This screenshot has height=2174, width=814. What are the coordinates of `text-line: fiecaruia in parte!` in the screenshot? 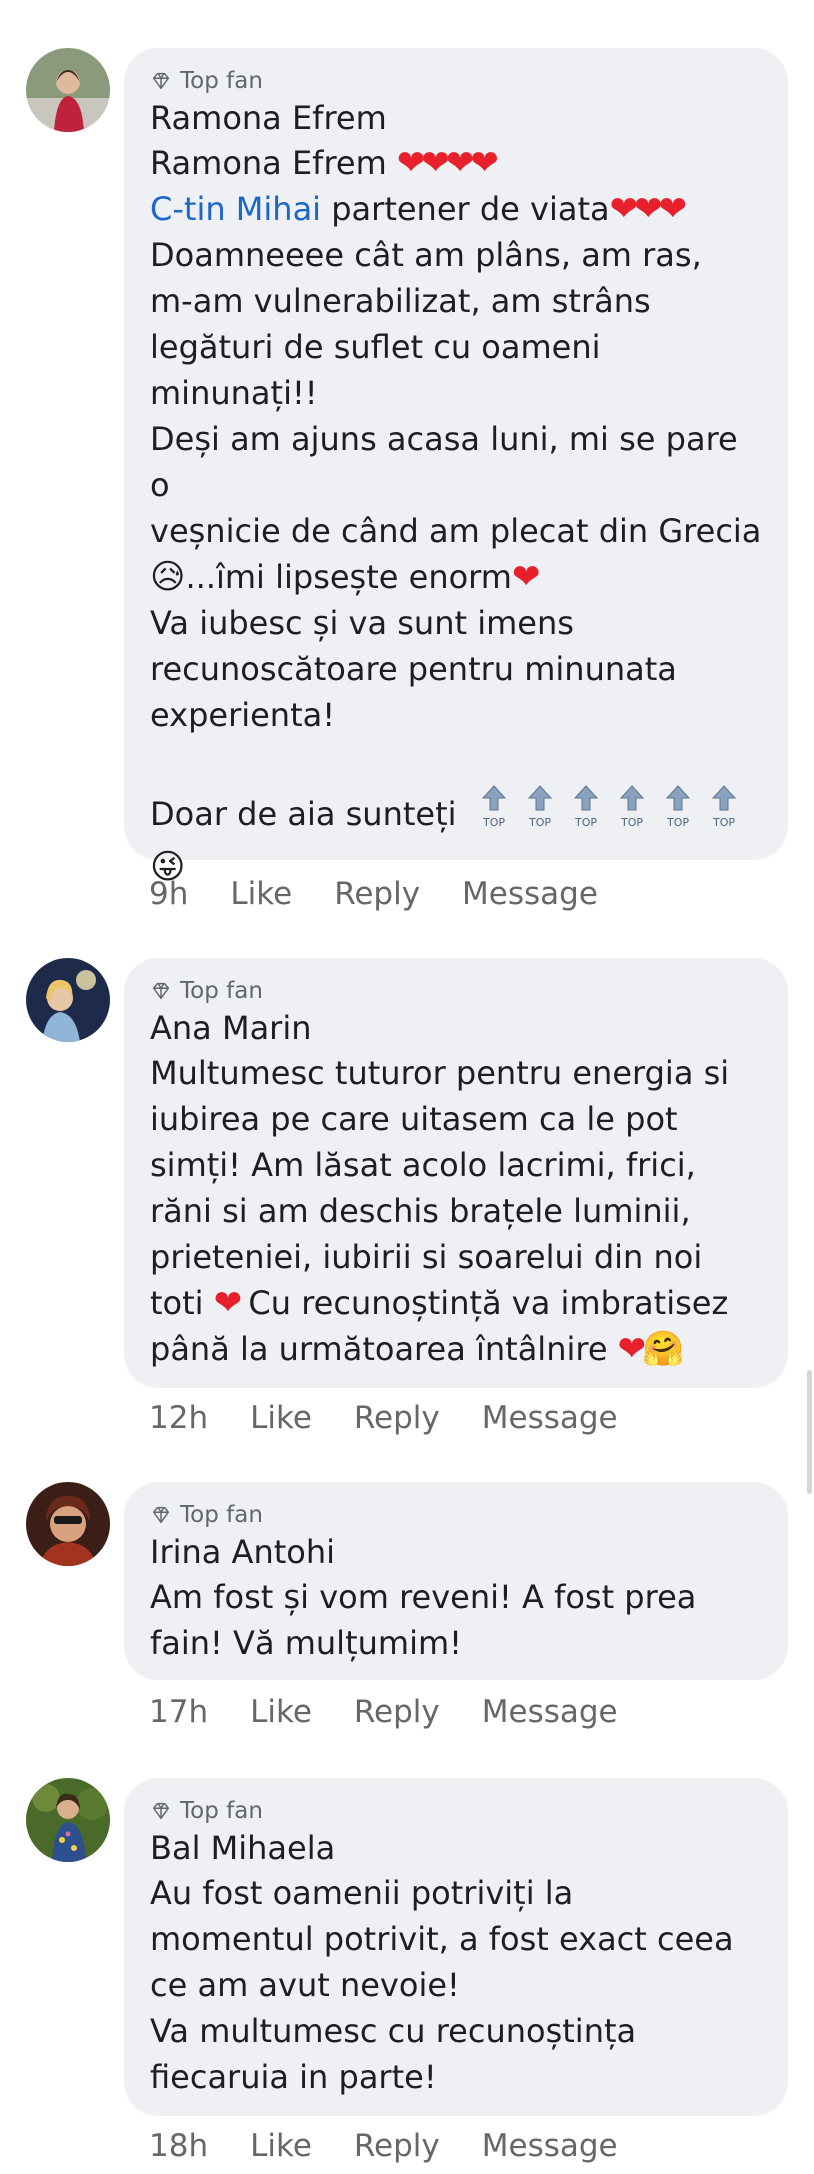 It's located at (293, 2077).